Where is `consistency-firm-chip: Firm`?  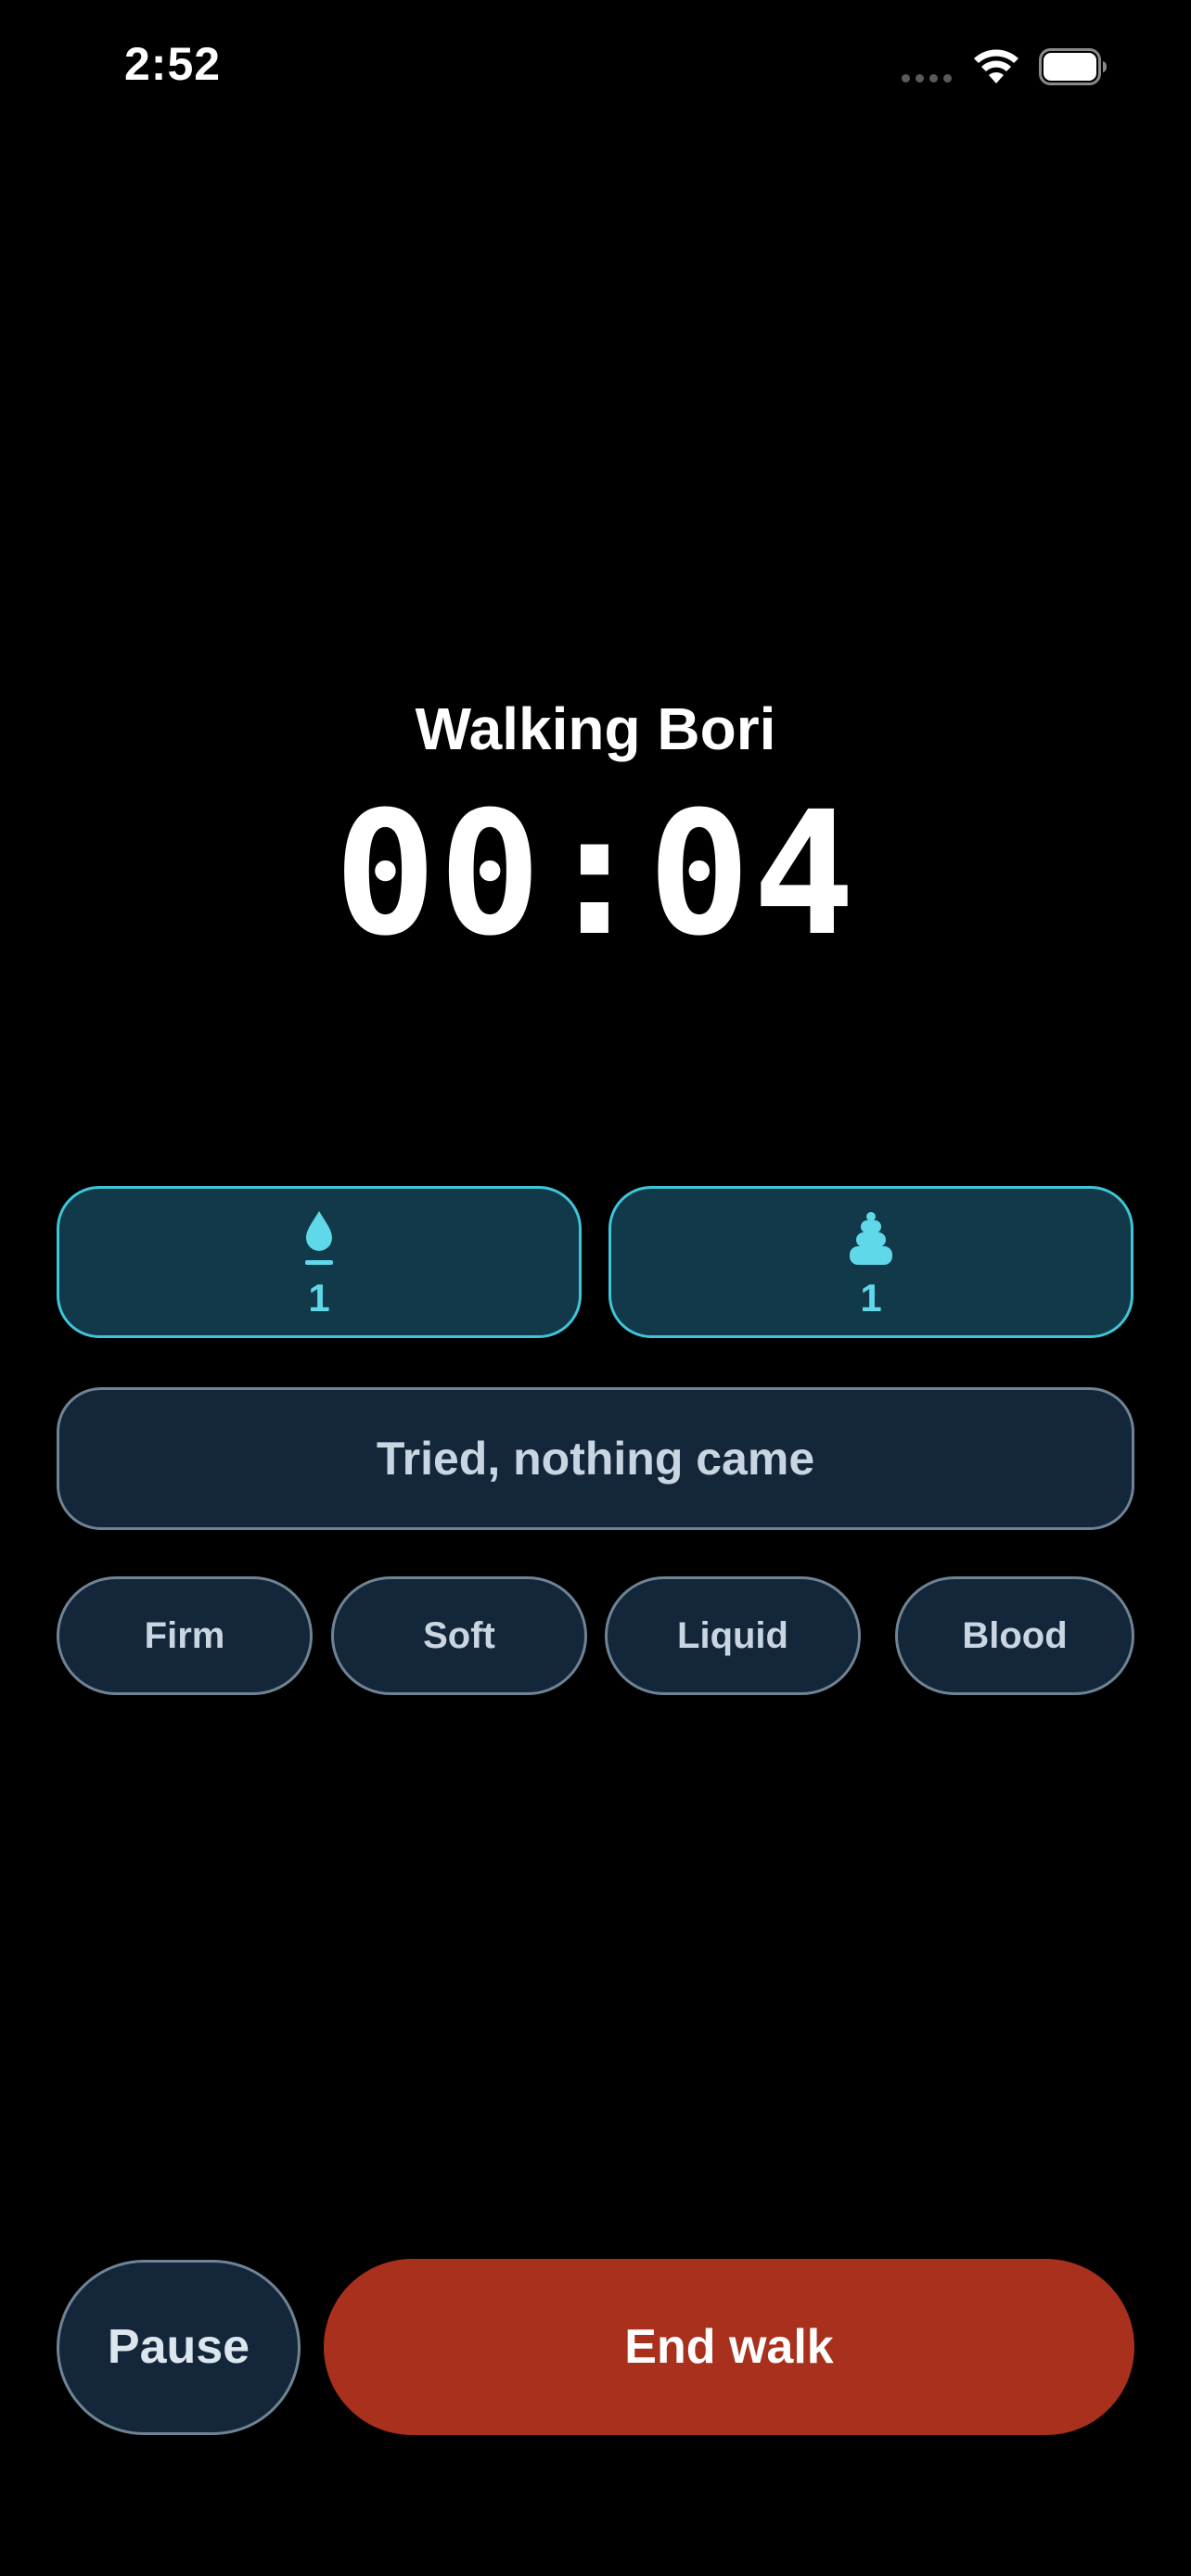
consistency-firm-chip: Firm is located at coordinates (185, 1635).